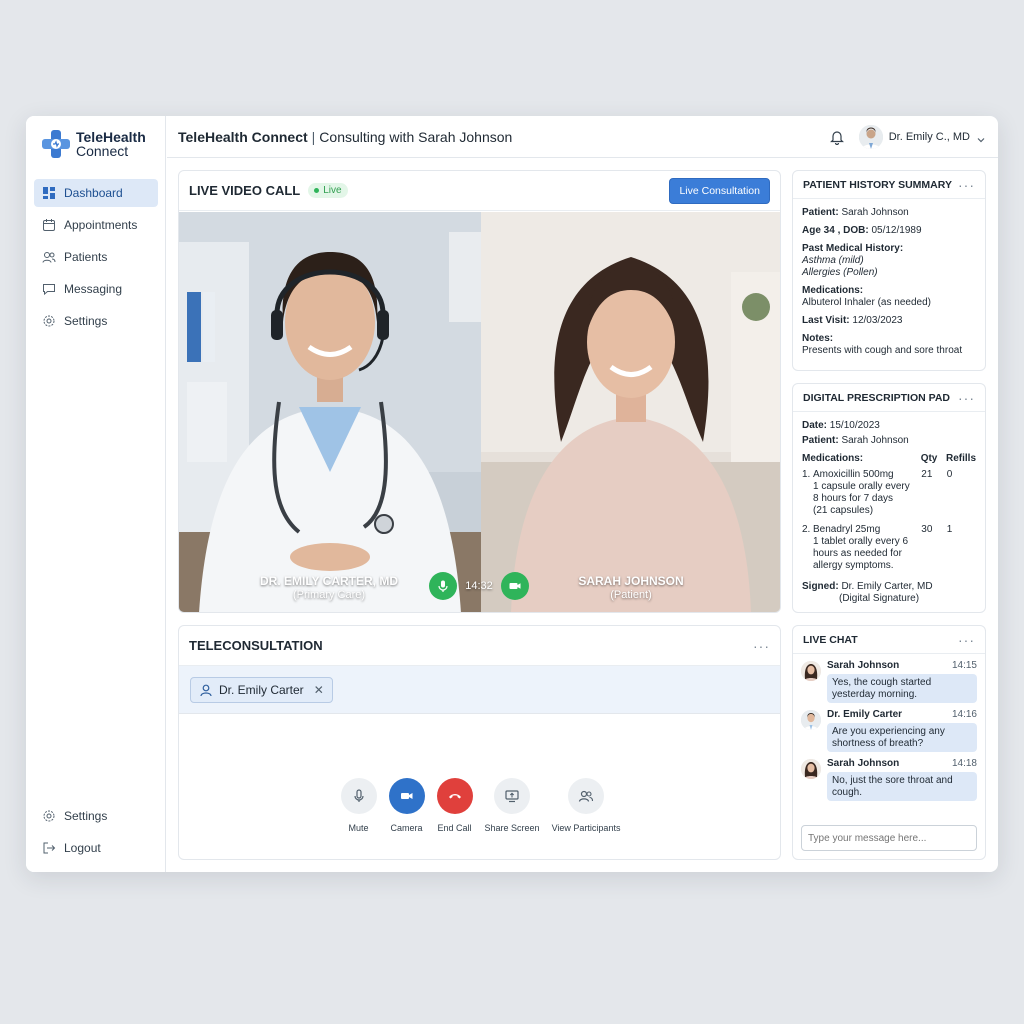 Image resolution: width=1024 pixels, height=1024 pixels. I want to click on rx-item-name: Benadryl 25mg, so click(847, 529).